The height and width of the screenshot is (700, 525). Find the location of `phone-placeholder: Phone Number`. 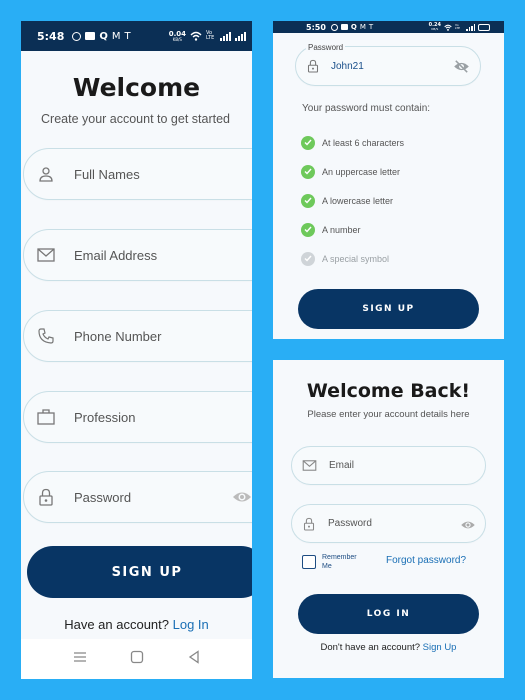

phone-placeholder: Phone Number is located at coordinates (118, 336).